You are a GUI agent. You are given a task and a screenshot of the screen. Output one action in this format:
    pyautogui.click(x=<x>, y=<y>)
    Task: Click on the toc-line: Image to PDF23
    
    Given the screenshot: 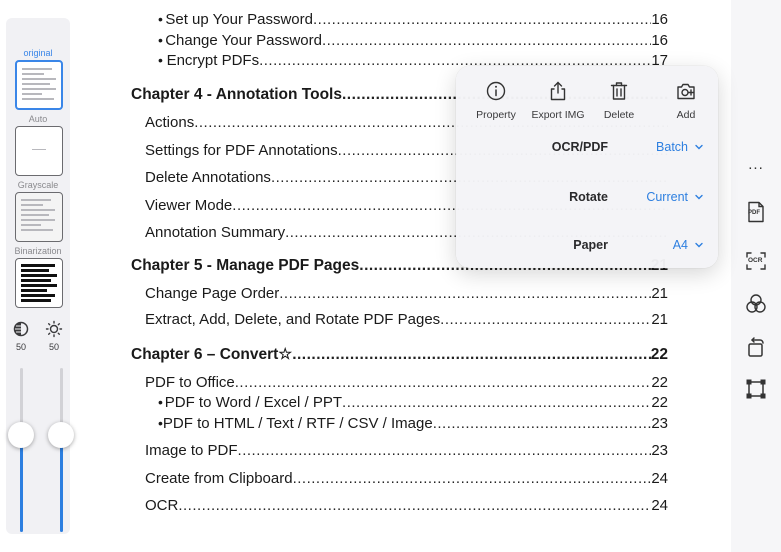 What is the action you would take?
    pyautogui.click(x=406, y=450)
    